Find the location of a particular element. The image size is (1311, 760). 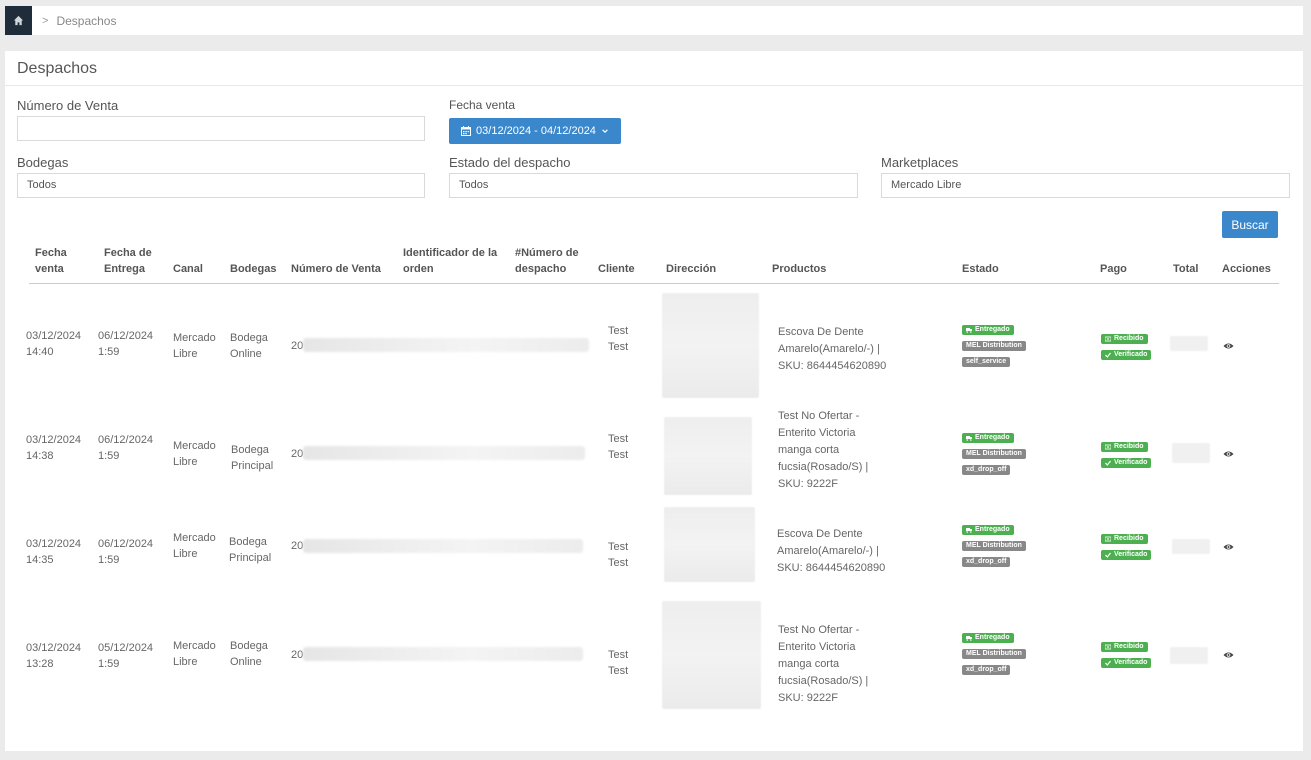

th-cliente: Cliente is located at coordinates (616, 269).